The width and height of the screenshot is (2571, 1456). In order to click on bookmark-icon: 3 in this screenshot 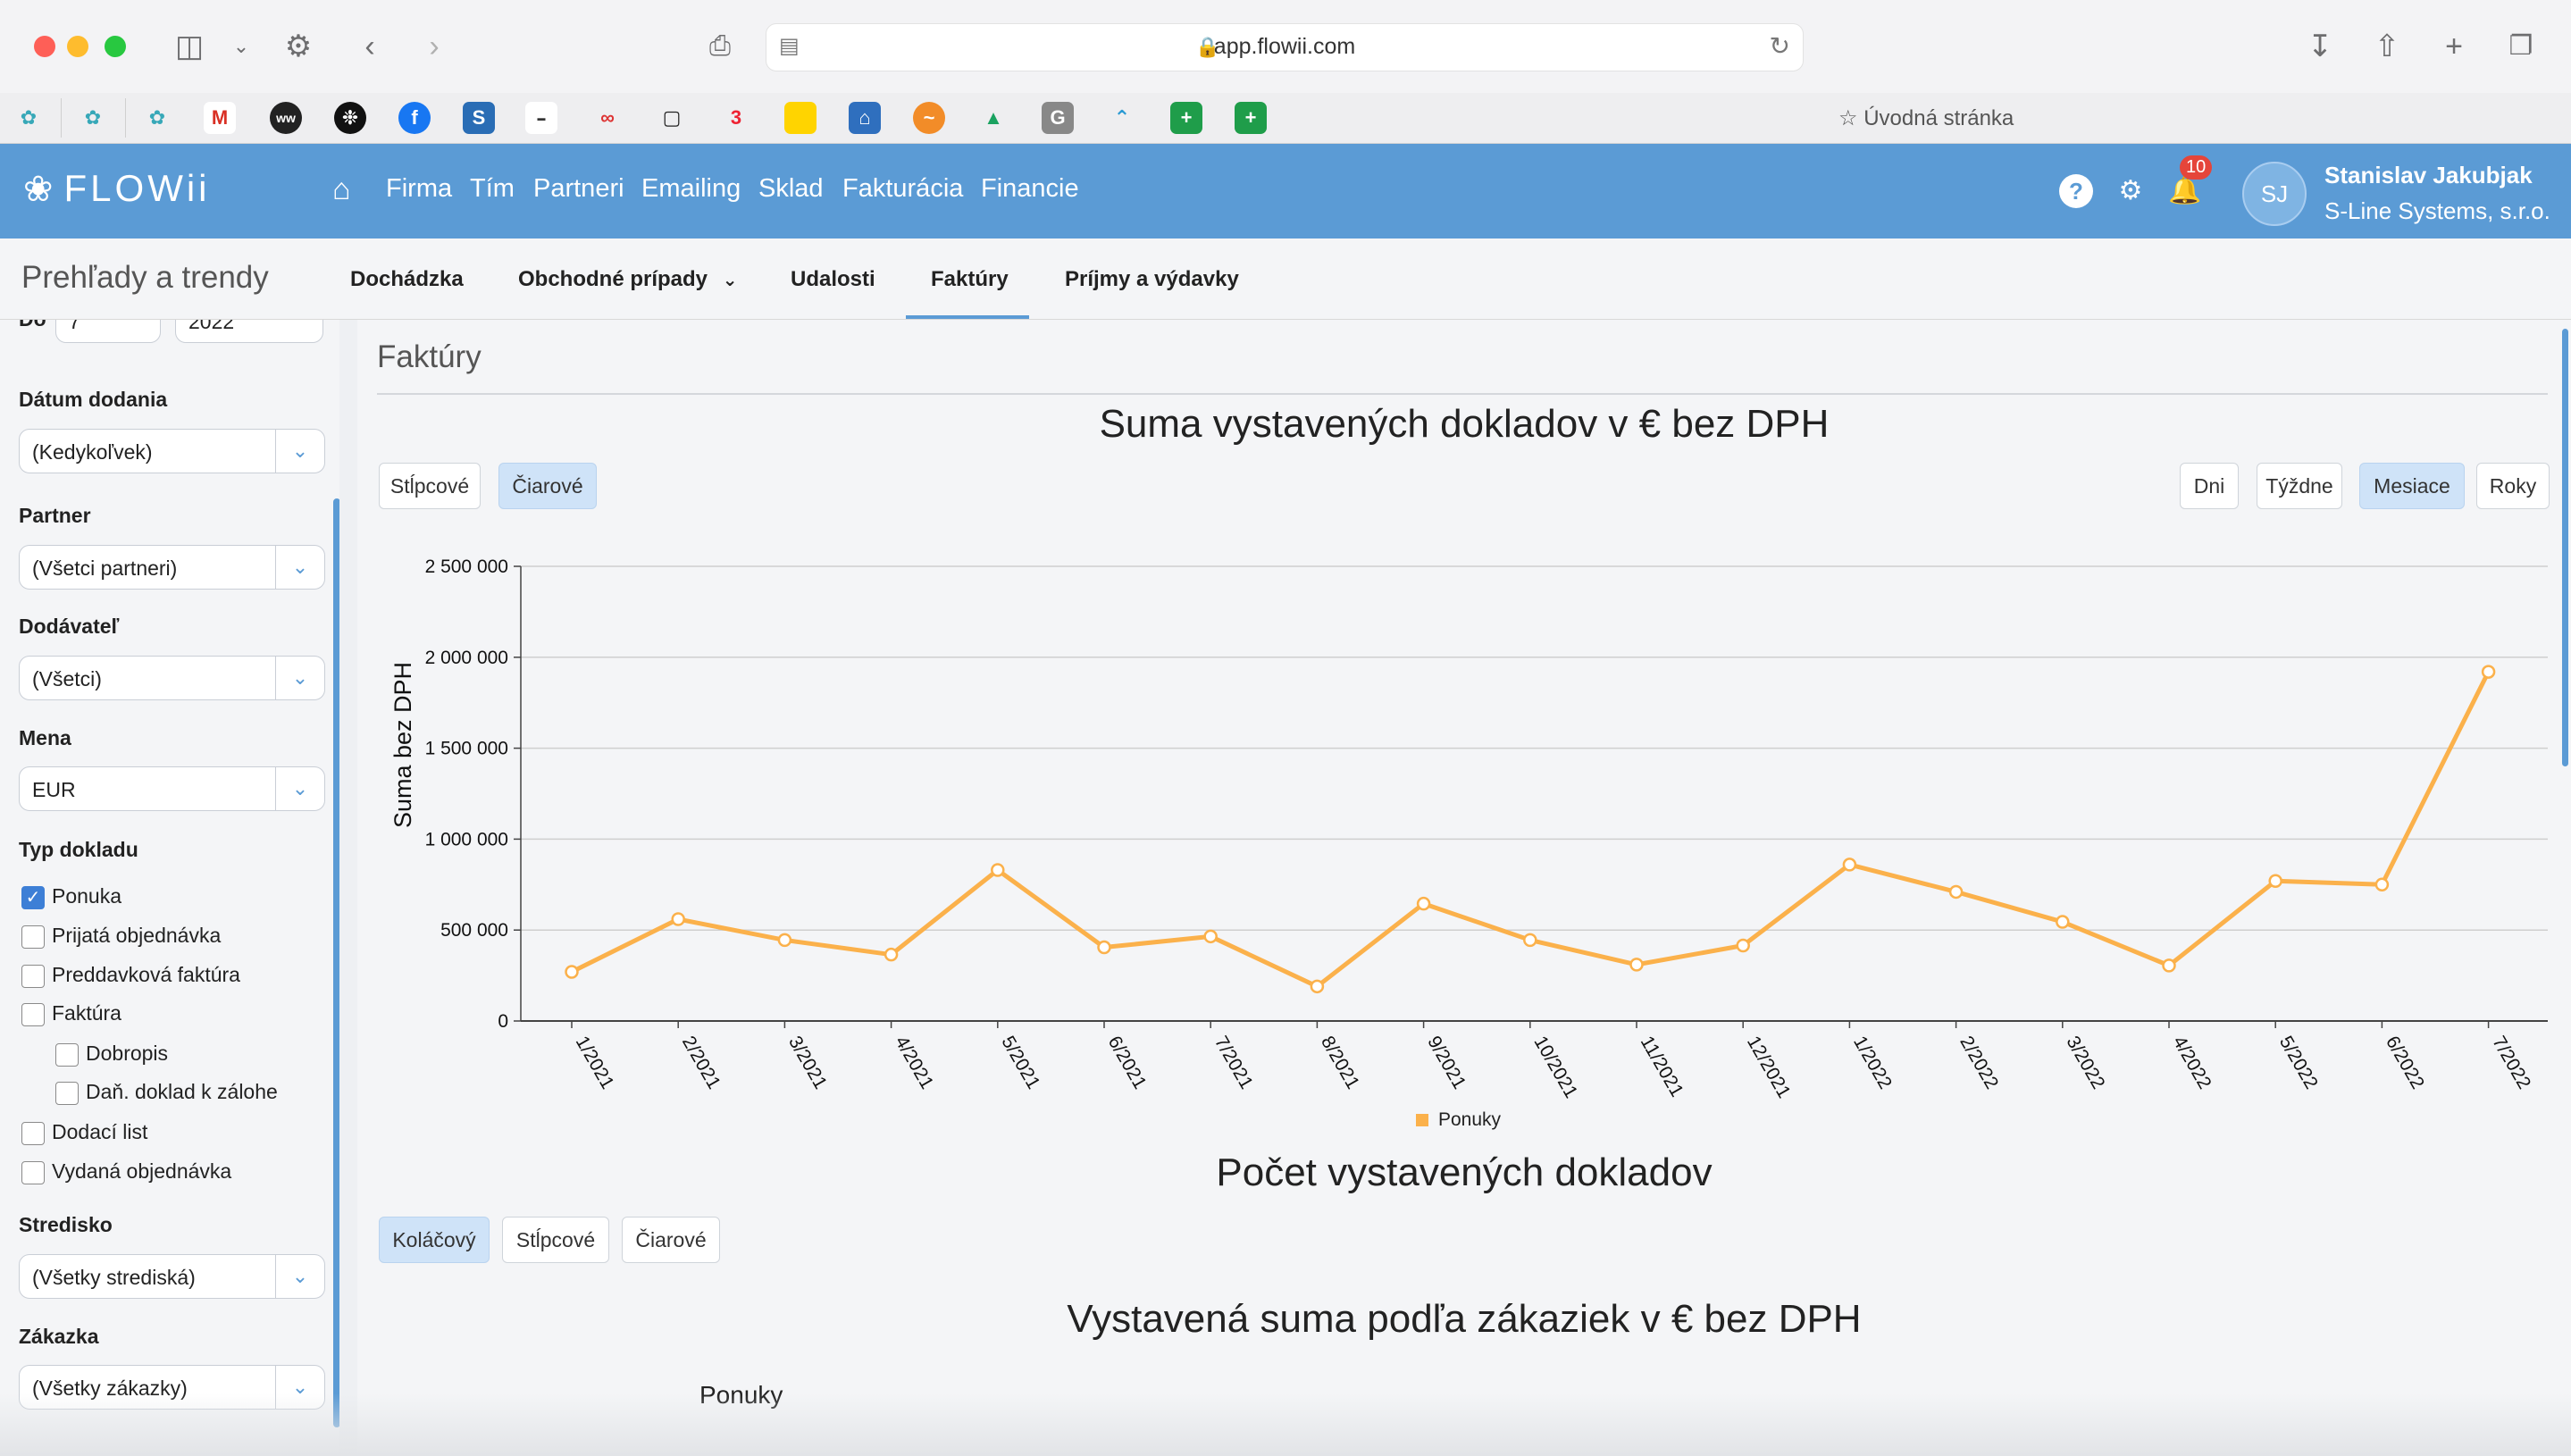, I will do `click(736, 118)`.